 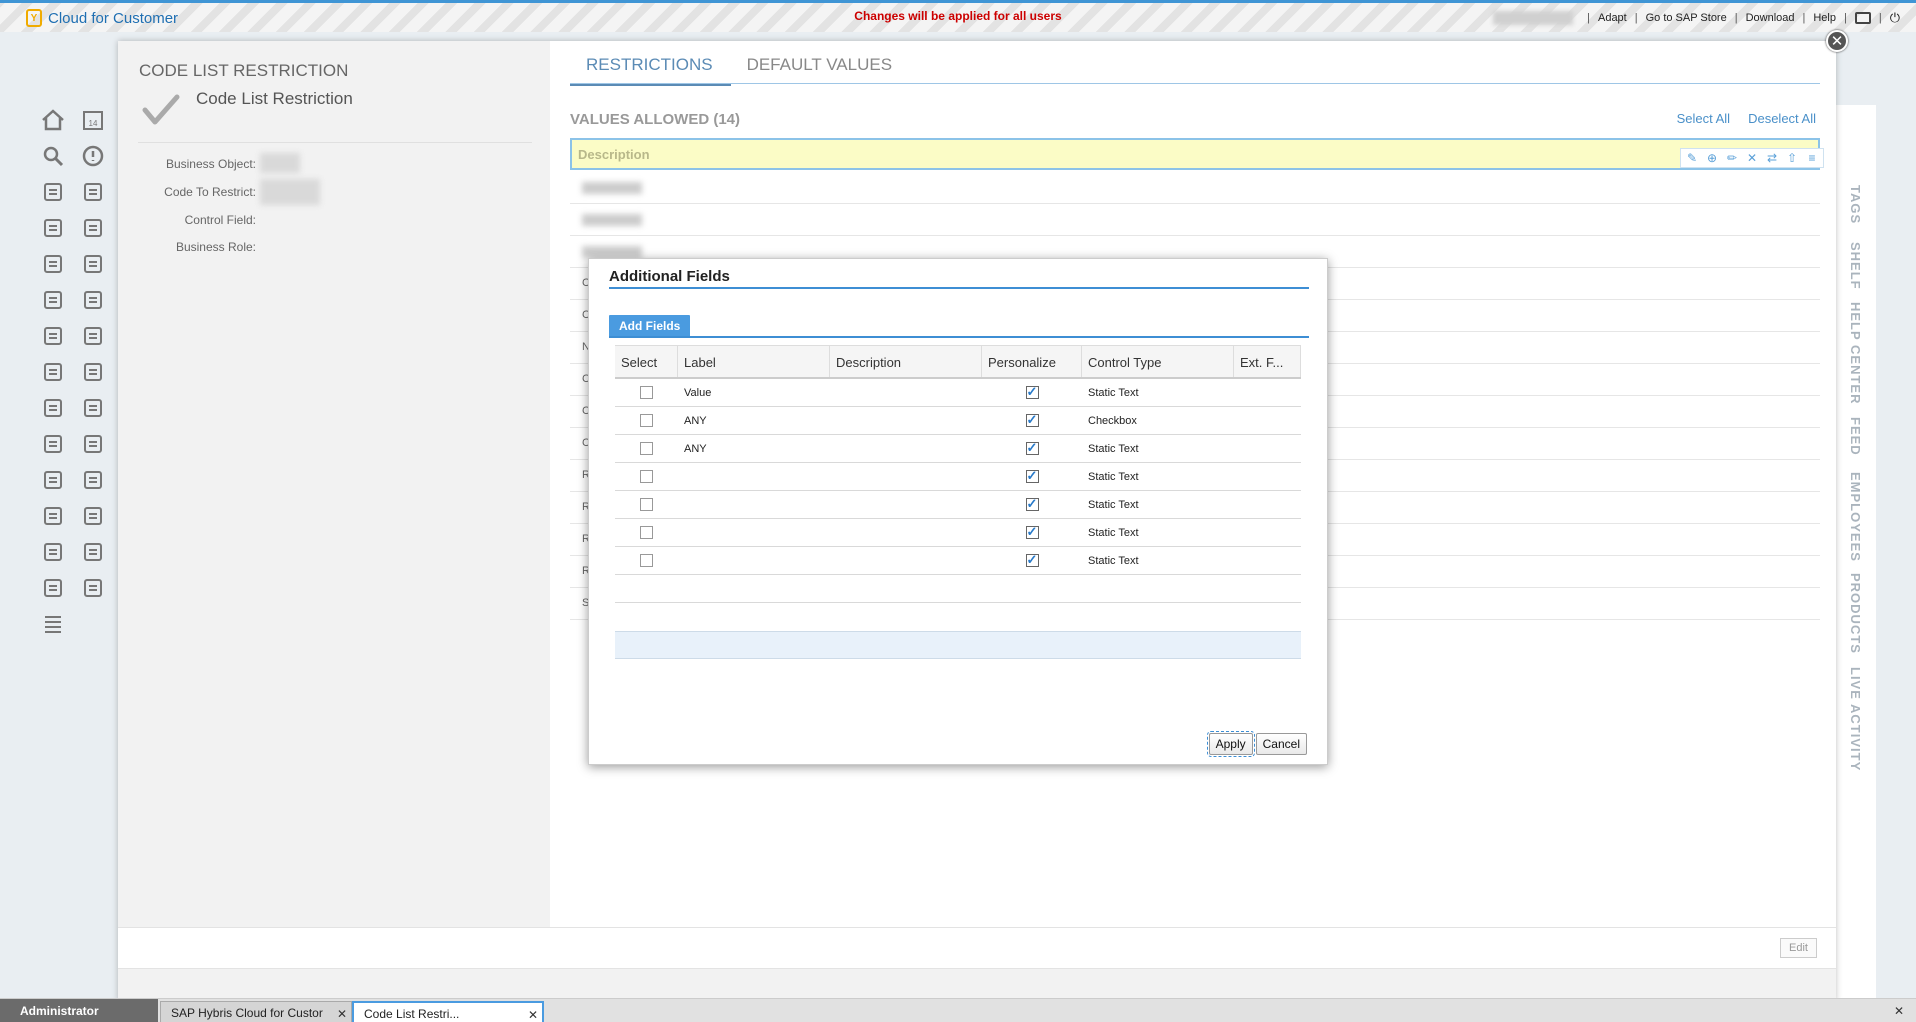 What do you see at coordinates (646, 361) in the screenshot?
I see `col-select: Select` at bounding box center [646, 361].